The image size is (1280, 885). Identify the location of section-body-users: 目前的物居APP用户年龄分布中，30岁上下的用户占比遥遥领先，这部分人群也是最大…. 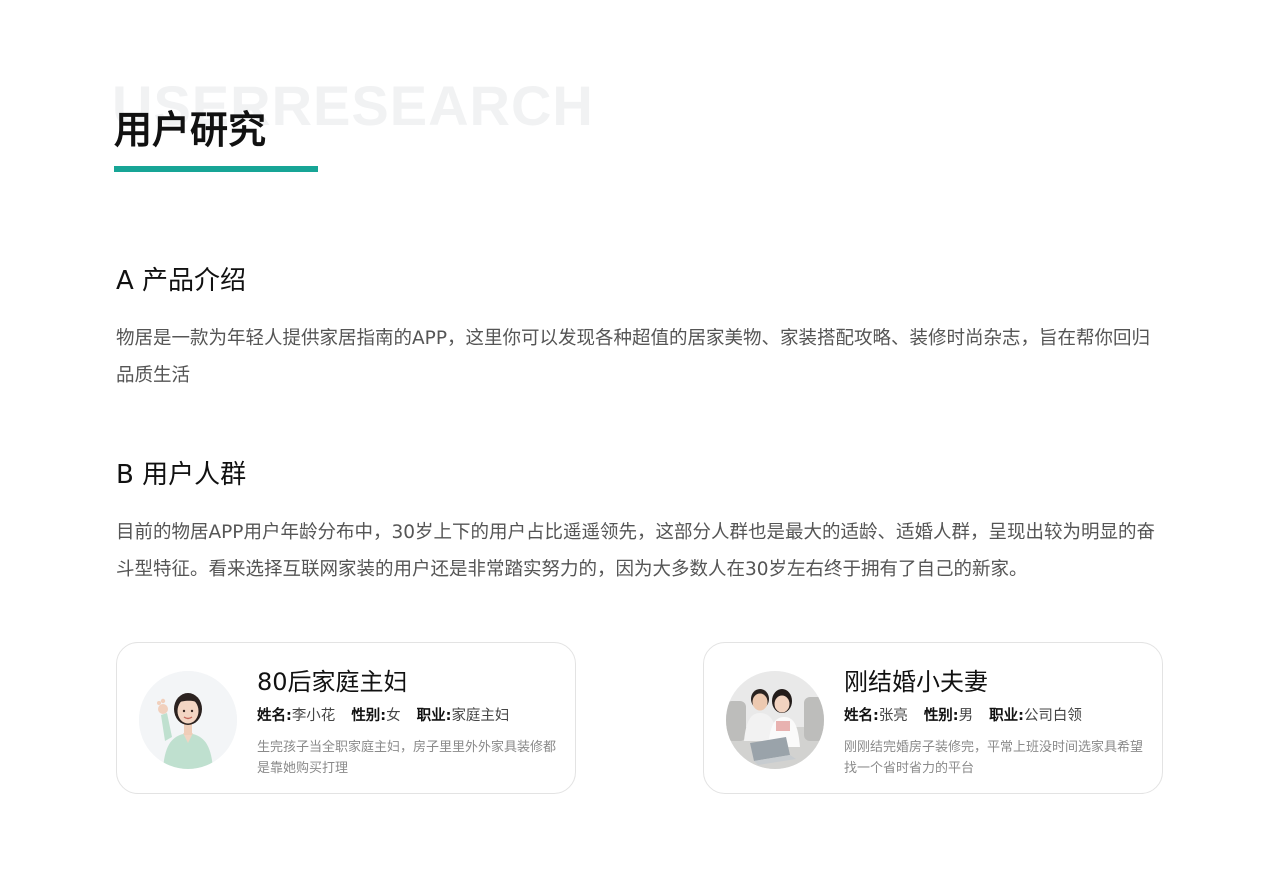
(636, 551).